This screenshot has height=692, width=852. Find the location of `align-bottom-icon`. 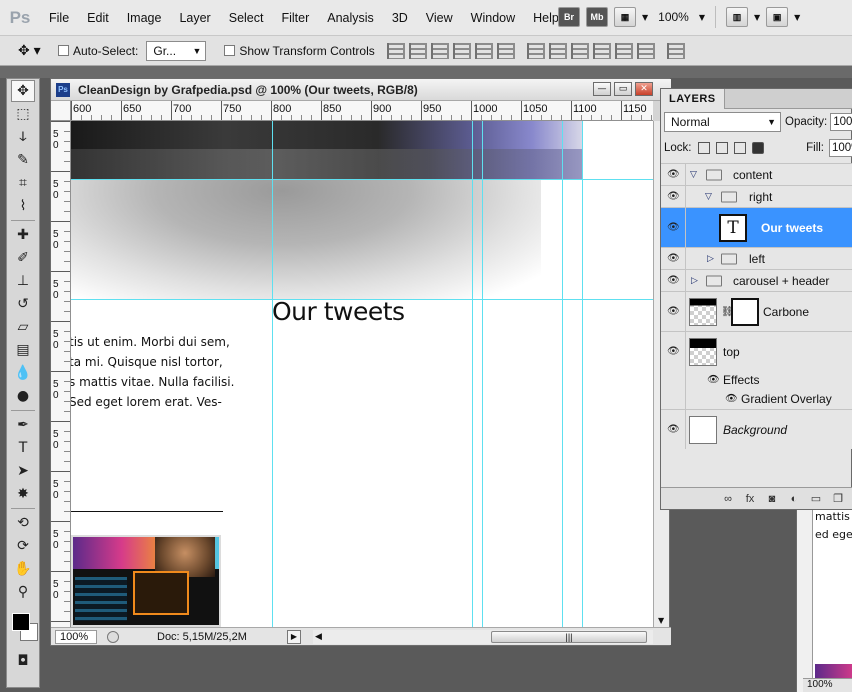

align-bottom-icon is located at coordinates (439, 50).